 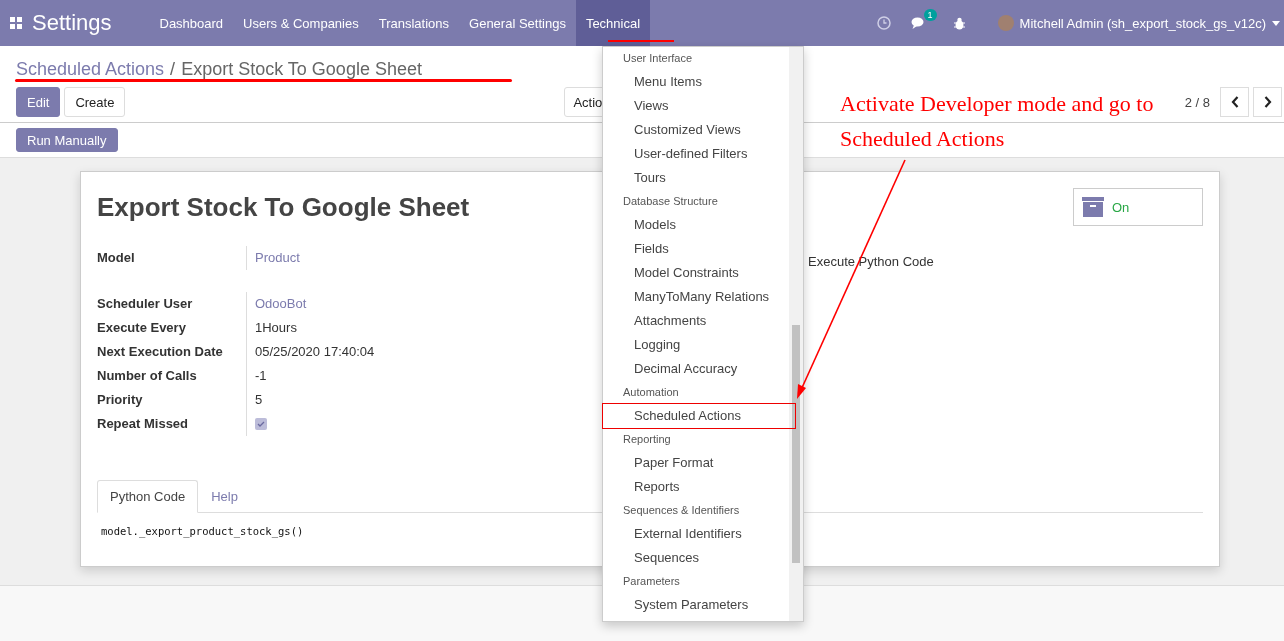 I want to click on breadcrumb-link: Scheduled Actions, so click(x=90, y=69).